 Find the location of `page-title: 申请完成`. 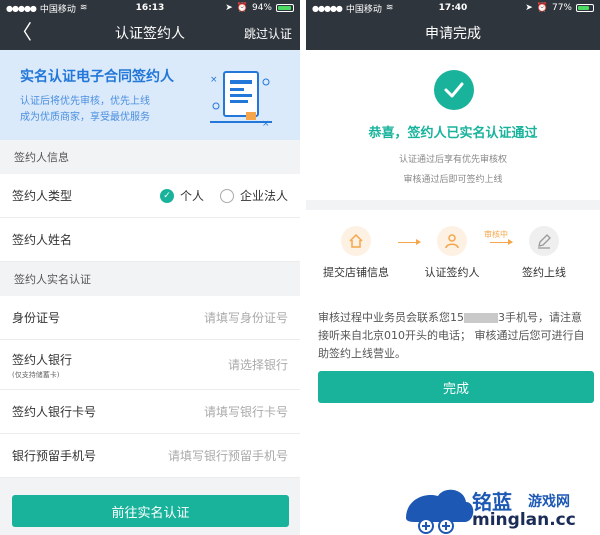

page-title: 申请完成 is located at coordinates (453, 34).